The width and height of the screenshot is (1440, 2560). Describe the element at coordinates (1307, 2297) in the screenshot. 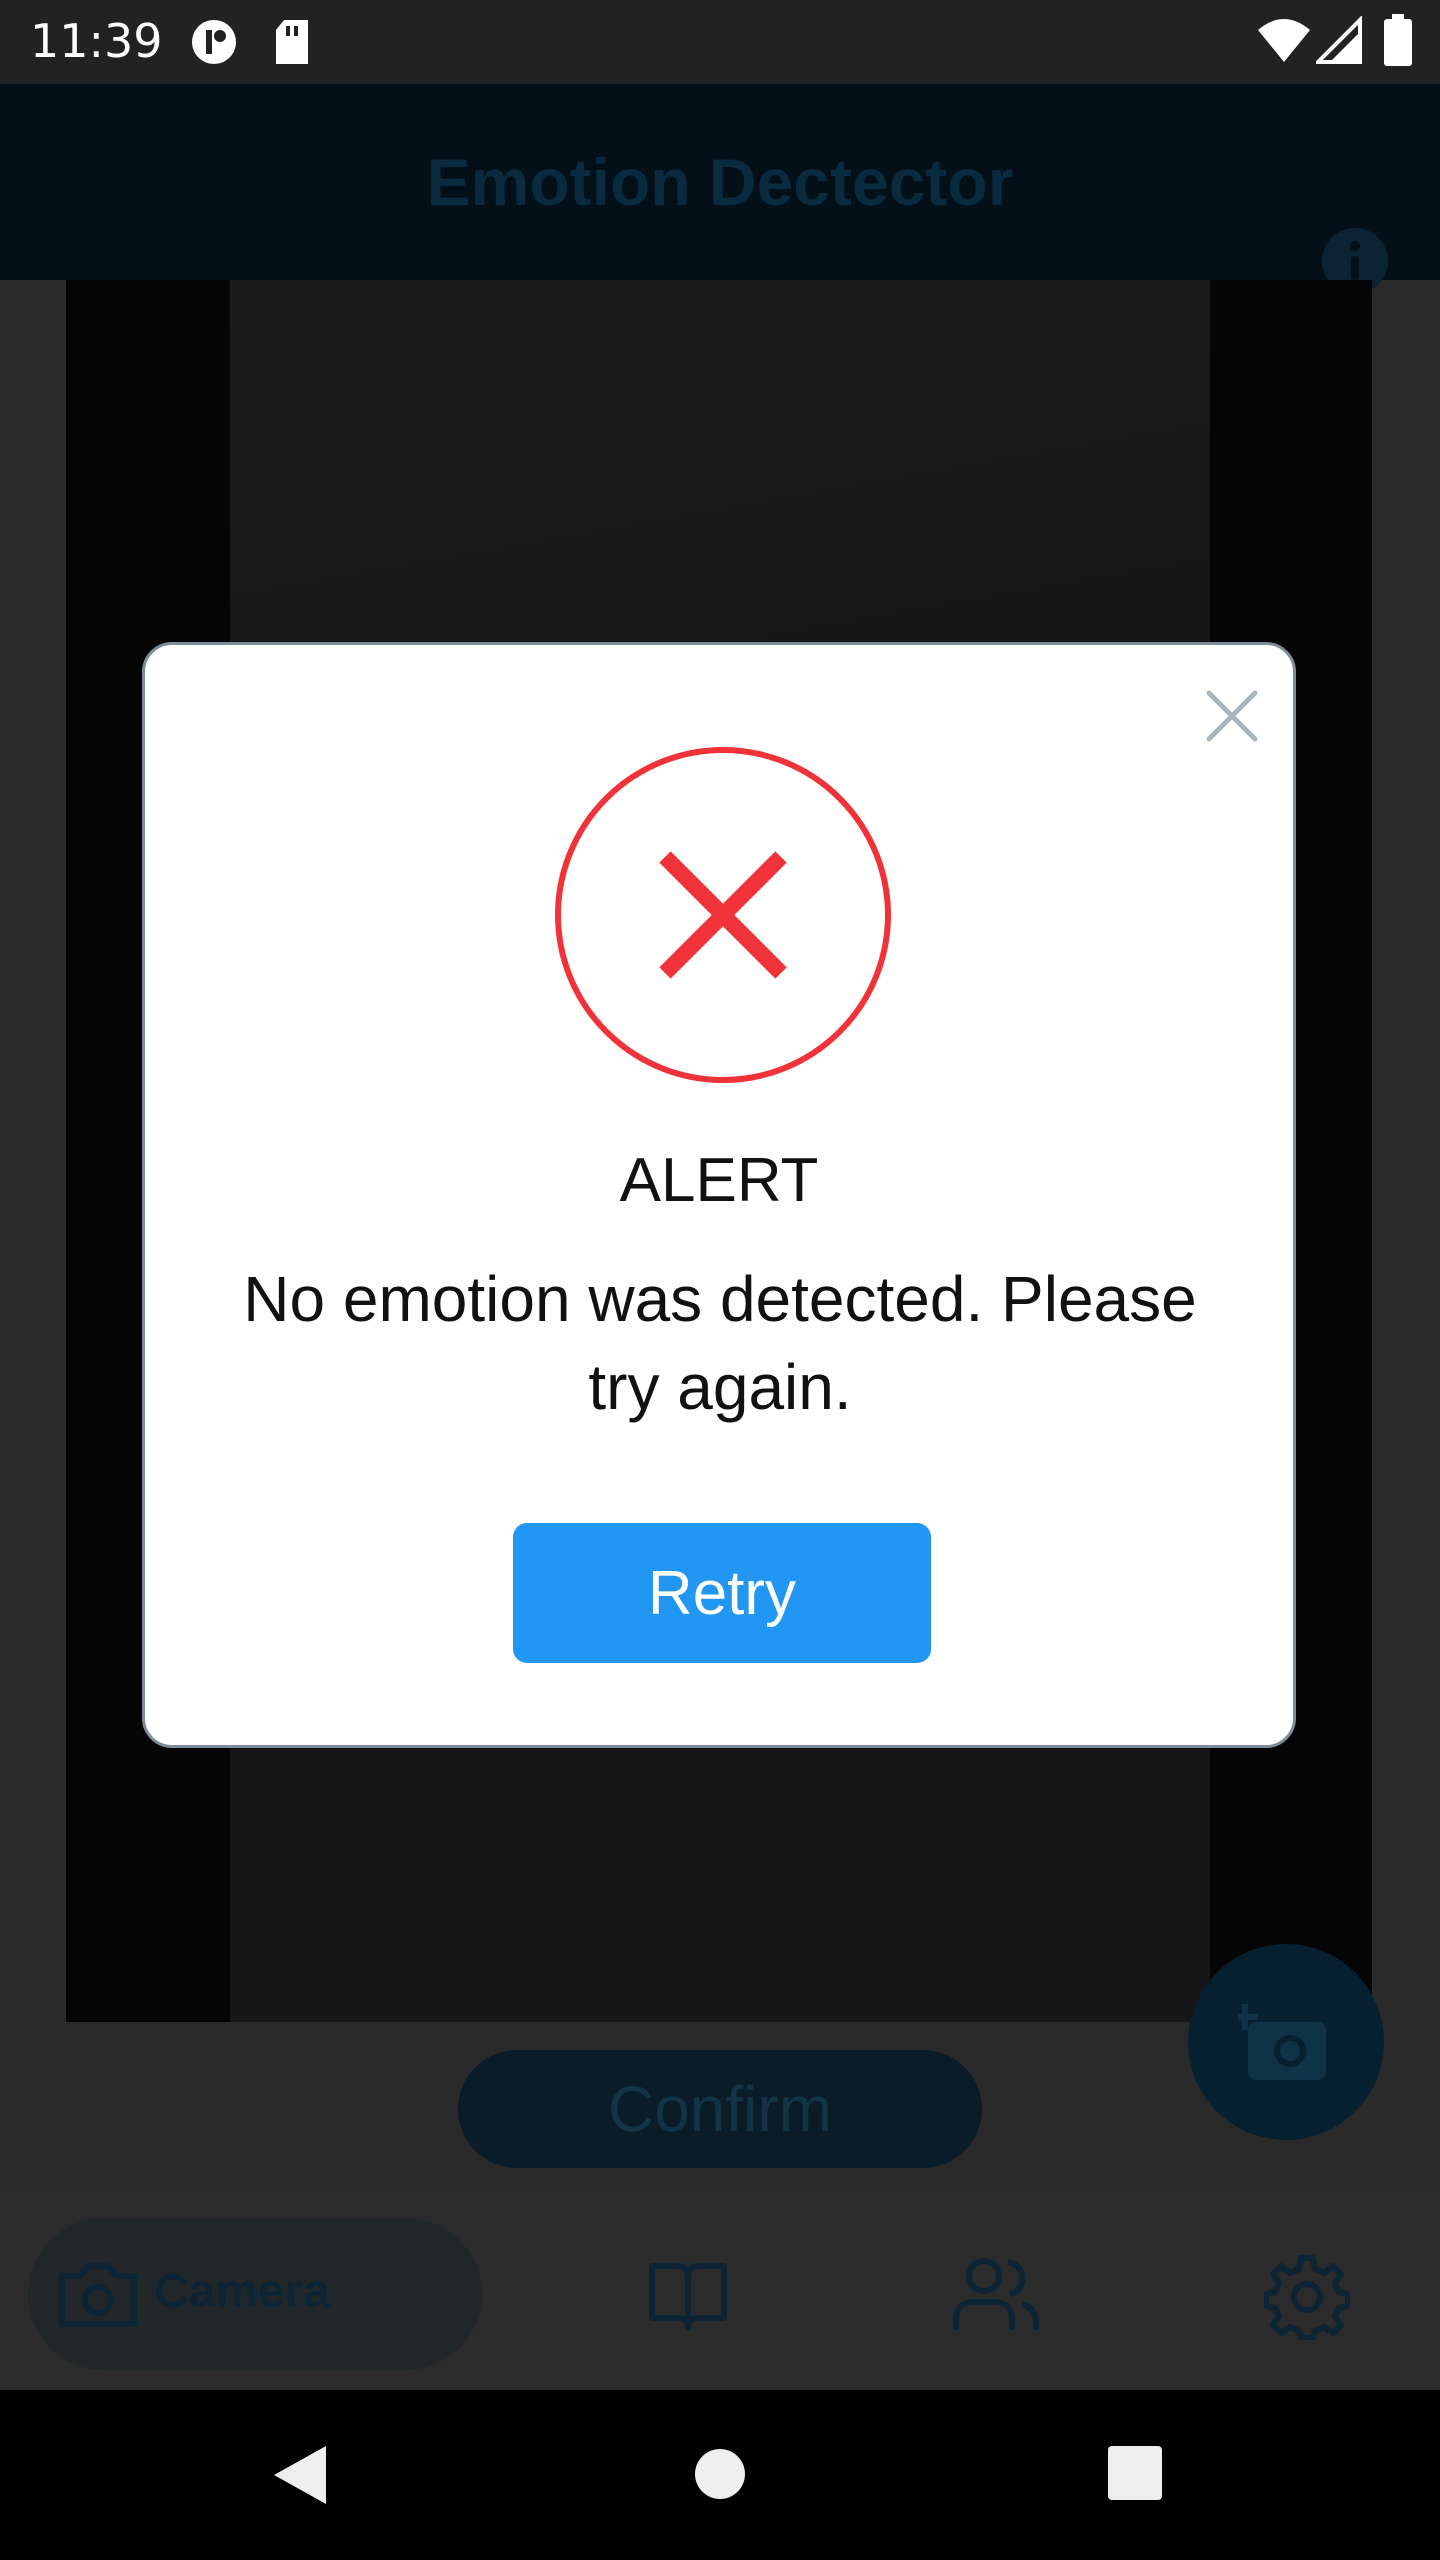

I see `gear-icon` at that location.